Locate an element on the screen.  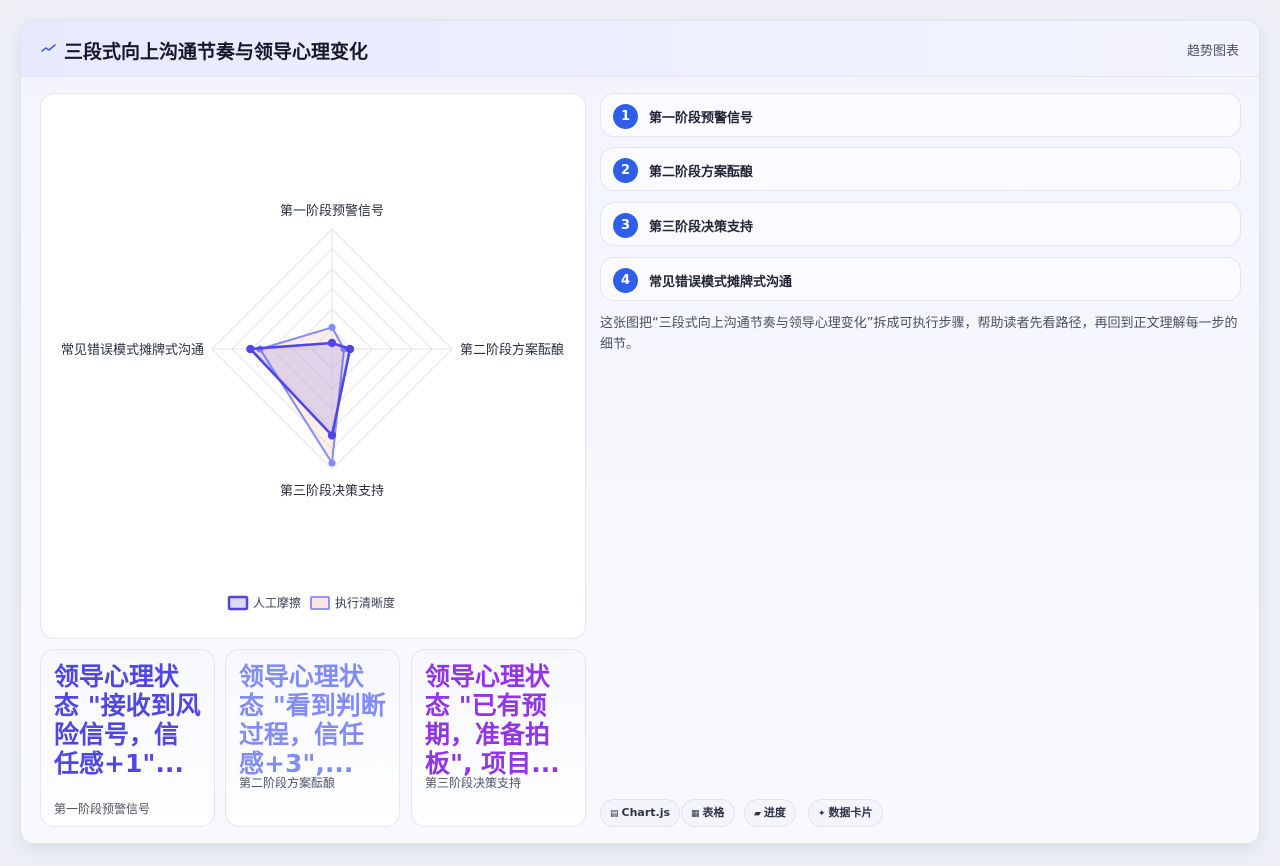
chip-data-card: ✦ 数据卡片 is located at coordinates (845, 813).